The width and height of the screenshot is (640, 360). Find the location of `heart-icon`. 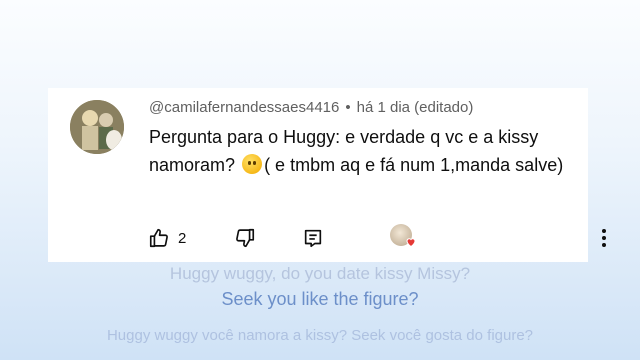

heart-icon is located at coordinates (411, 243).